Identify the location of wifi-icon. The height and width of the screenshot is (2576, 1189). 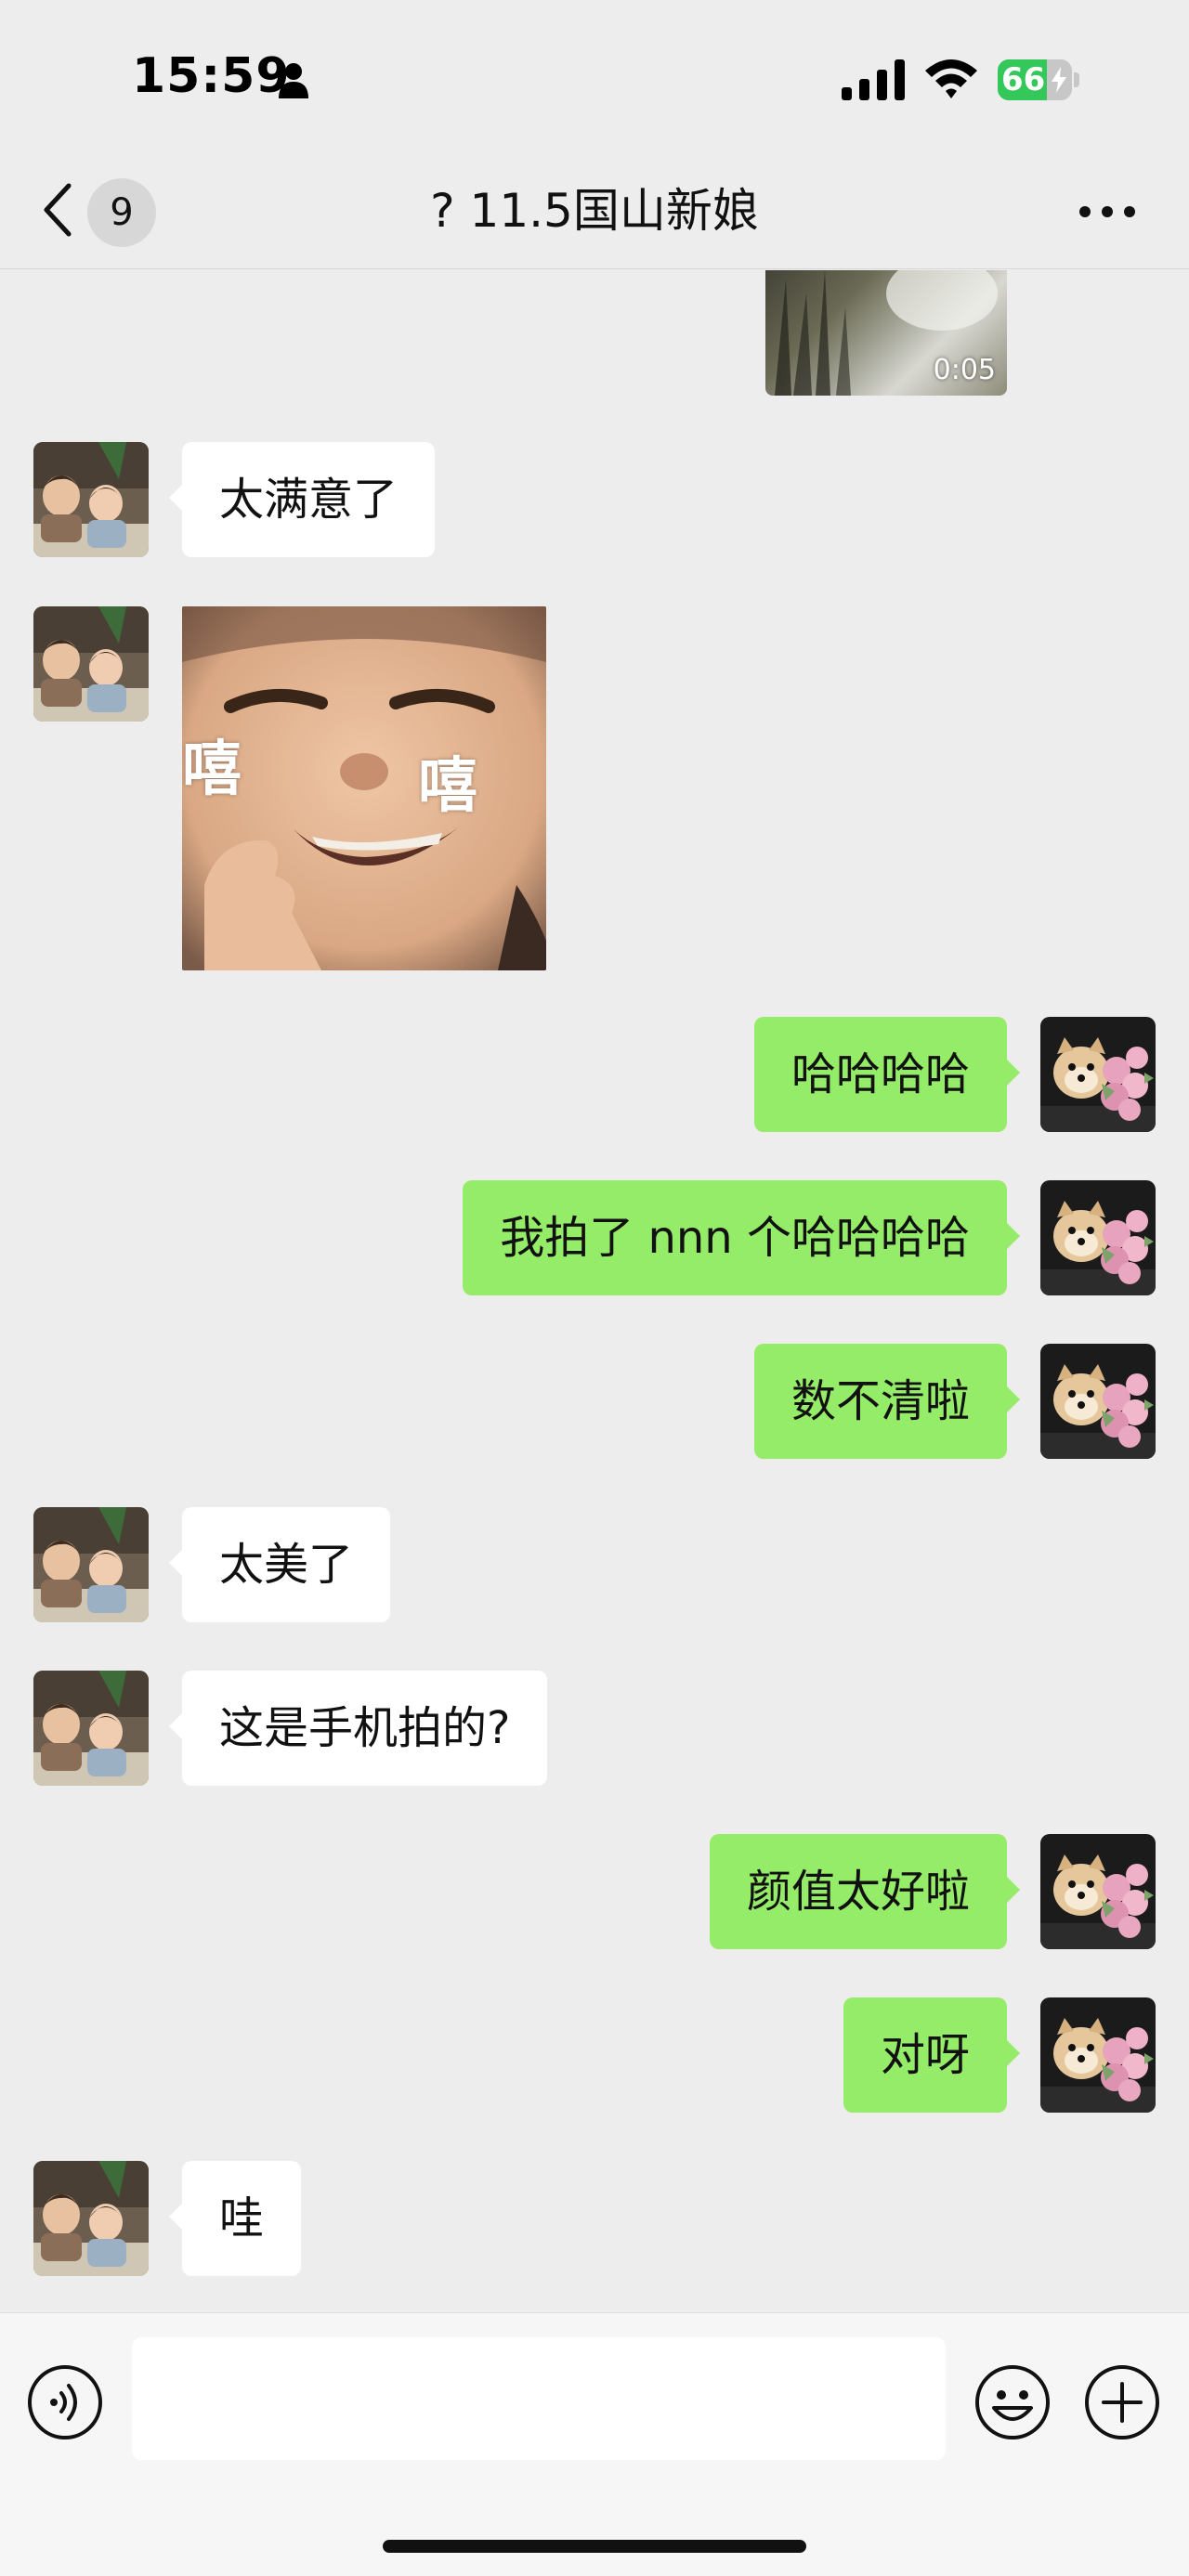
(951, 78).